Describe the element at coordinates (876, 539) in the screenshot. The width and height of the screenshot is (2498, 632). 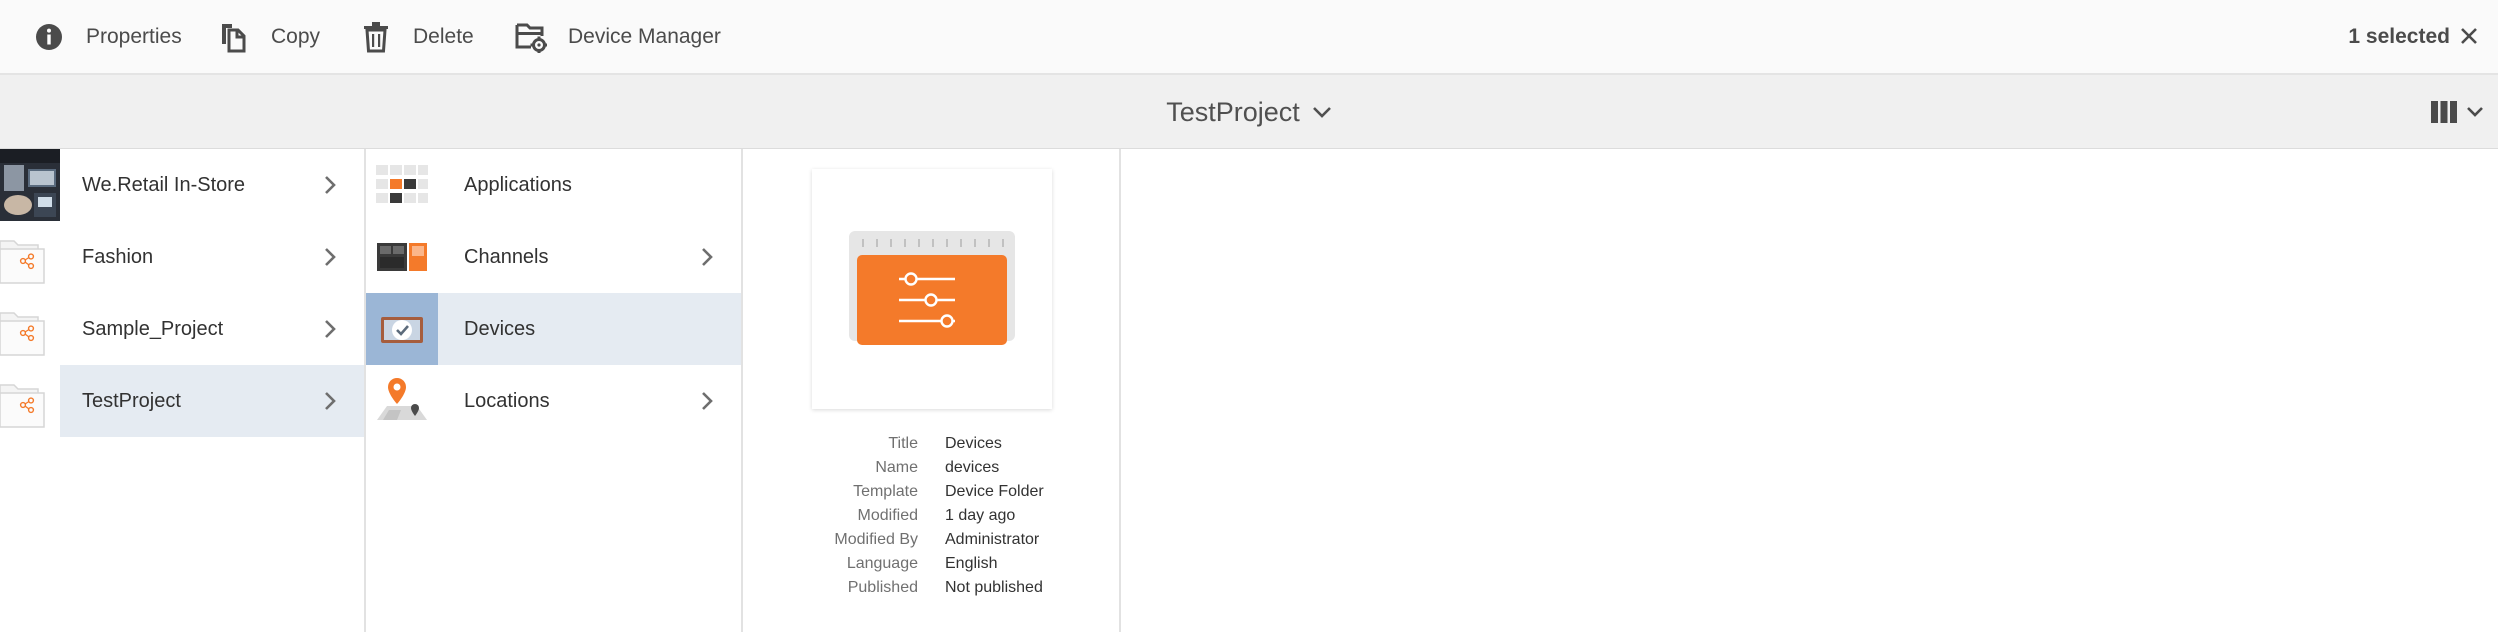
I see `meta-key: Modified By` at that location.